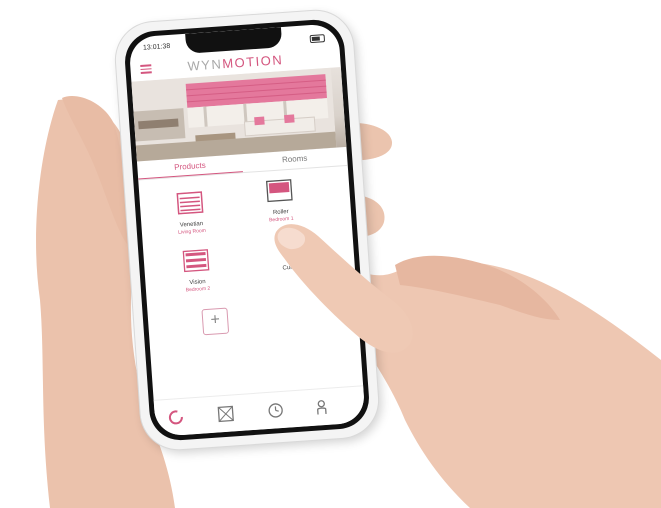 The height and width of the screenshot is (508, 661). Describe the element at coordinates (204, 65) in the screenshot. I see `brand-prefix: WYN` at that location.